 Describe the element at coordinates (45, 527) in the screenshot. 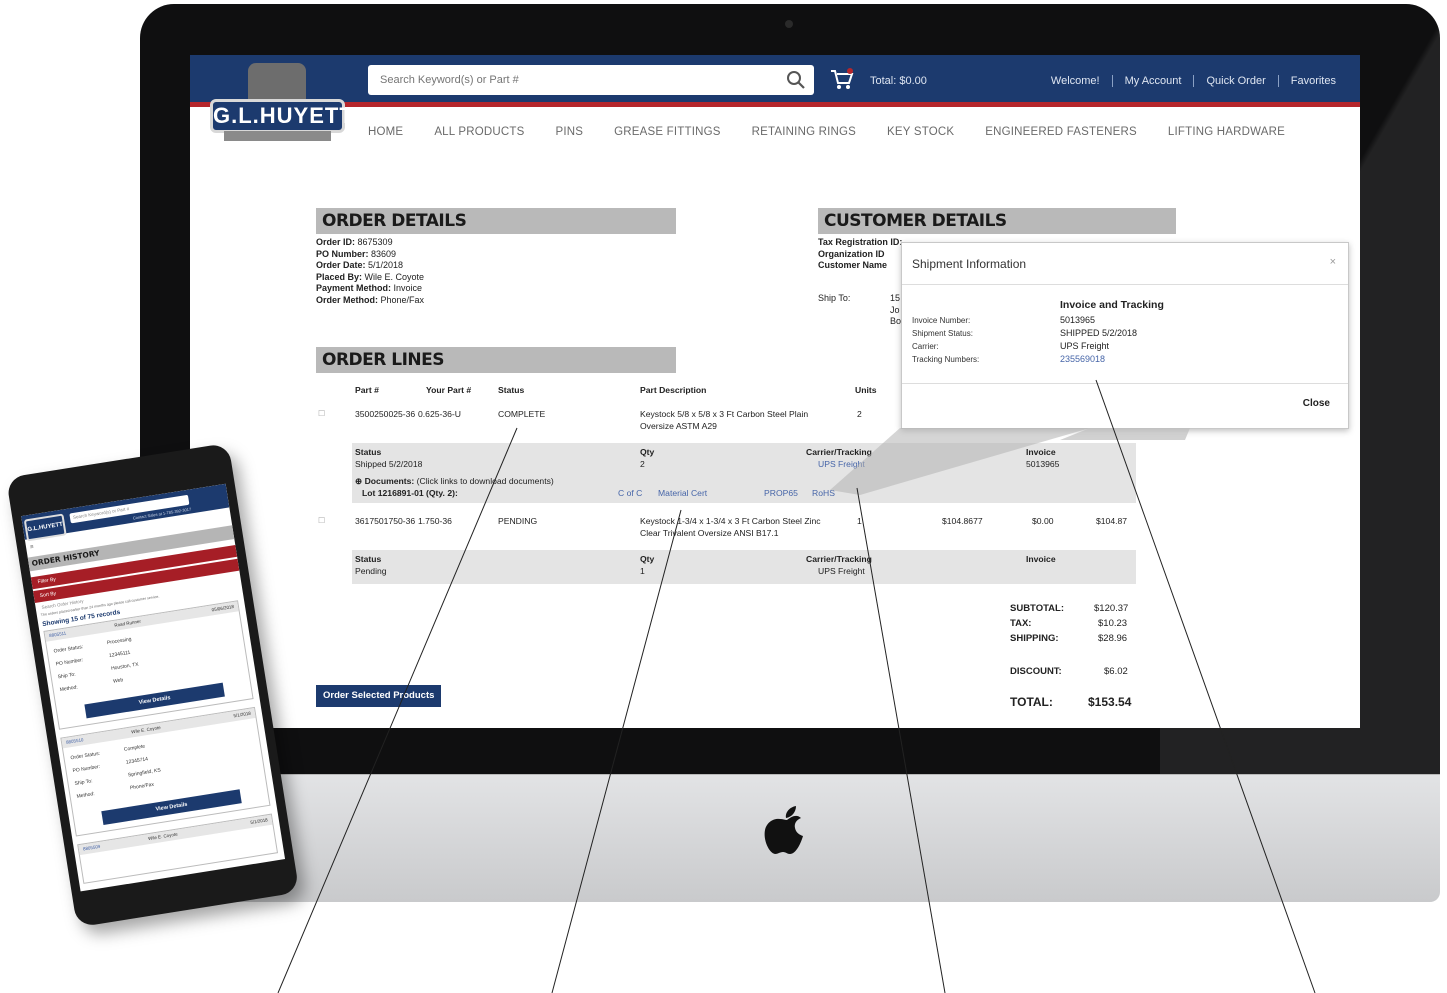

I see `phone-logo: G.L.HUYETT` at that location.